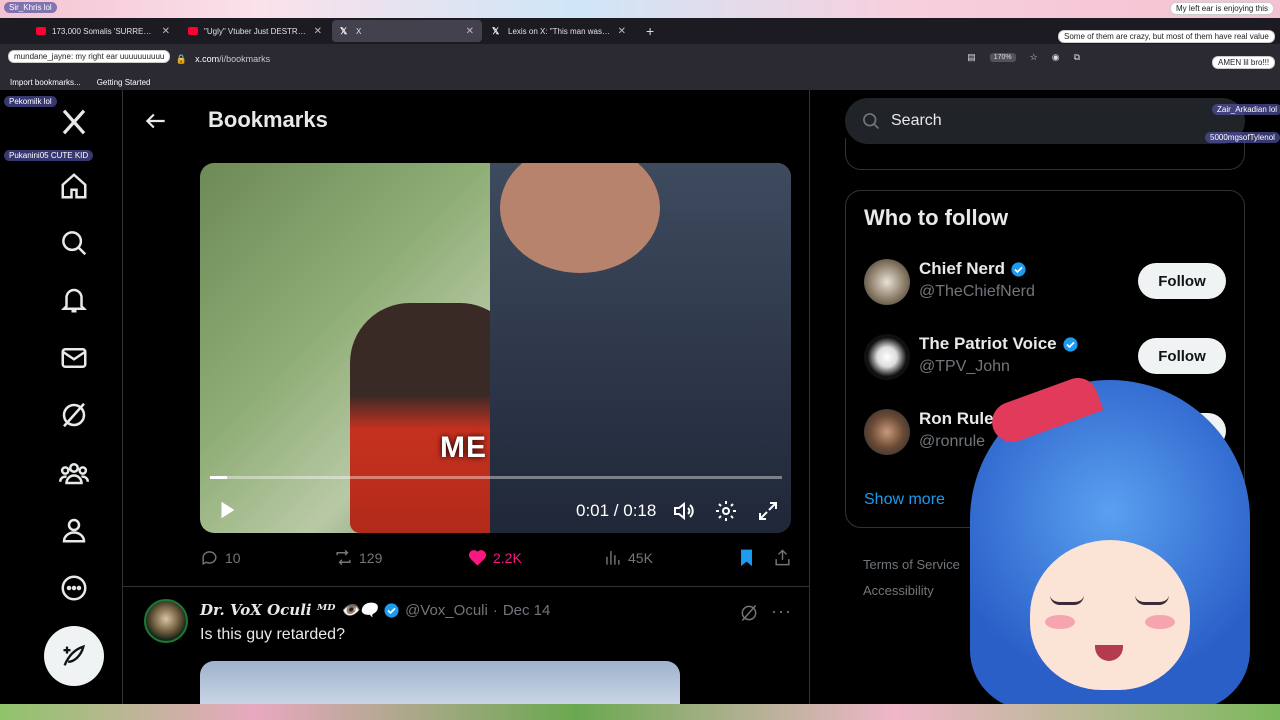 Image resolution: width=1280 pixels, height=720 pixels. I want to click on settings-gear-icon, so click(726, 511).